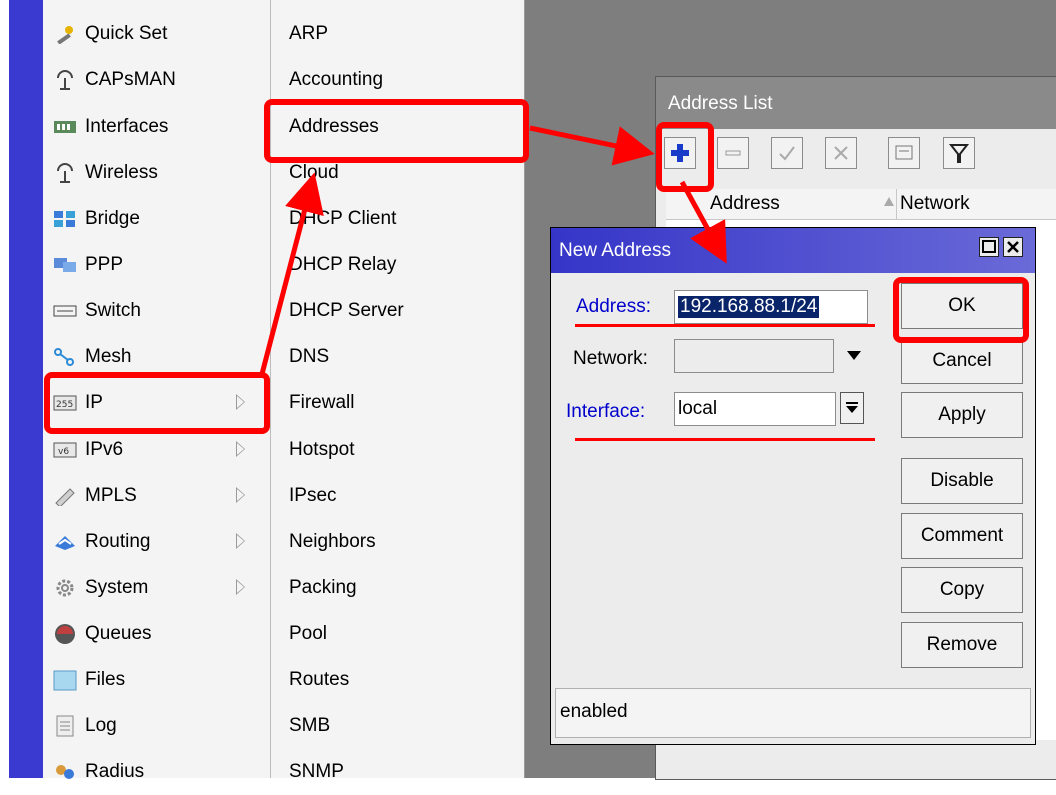  I want to click on maximize-icon, so click(989, 246).